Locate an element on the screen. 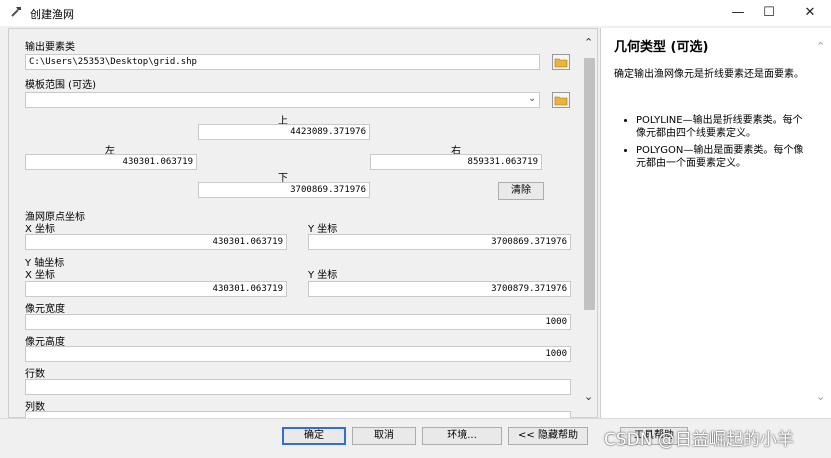  y-axis-x-input: 430301.063719 is located at coordinates (156, 289).